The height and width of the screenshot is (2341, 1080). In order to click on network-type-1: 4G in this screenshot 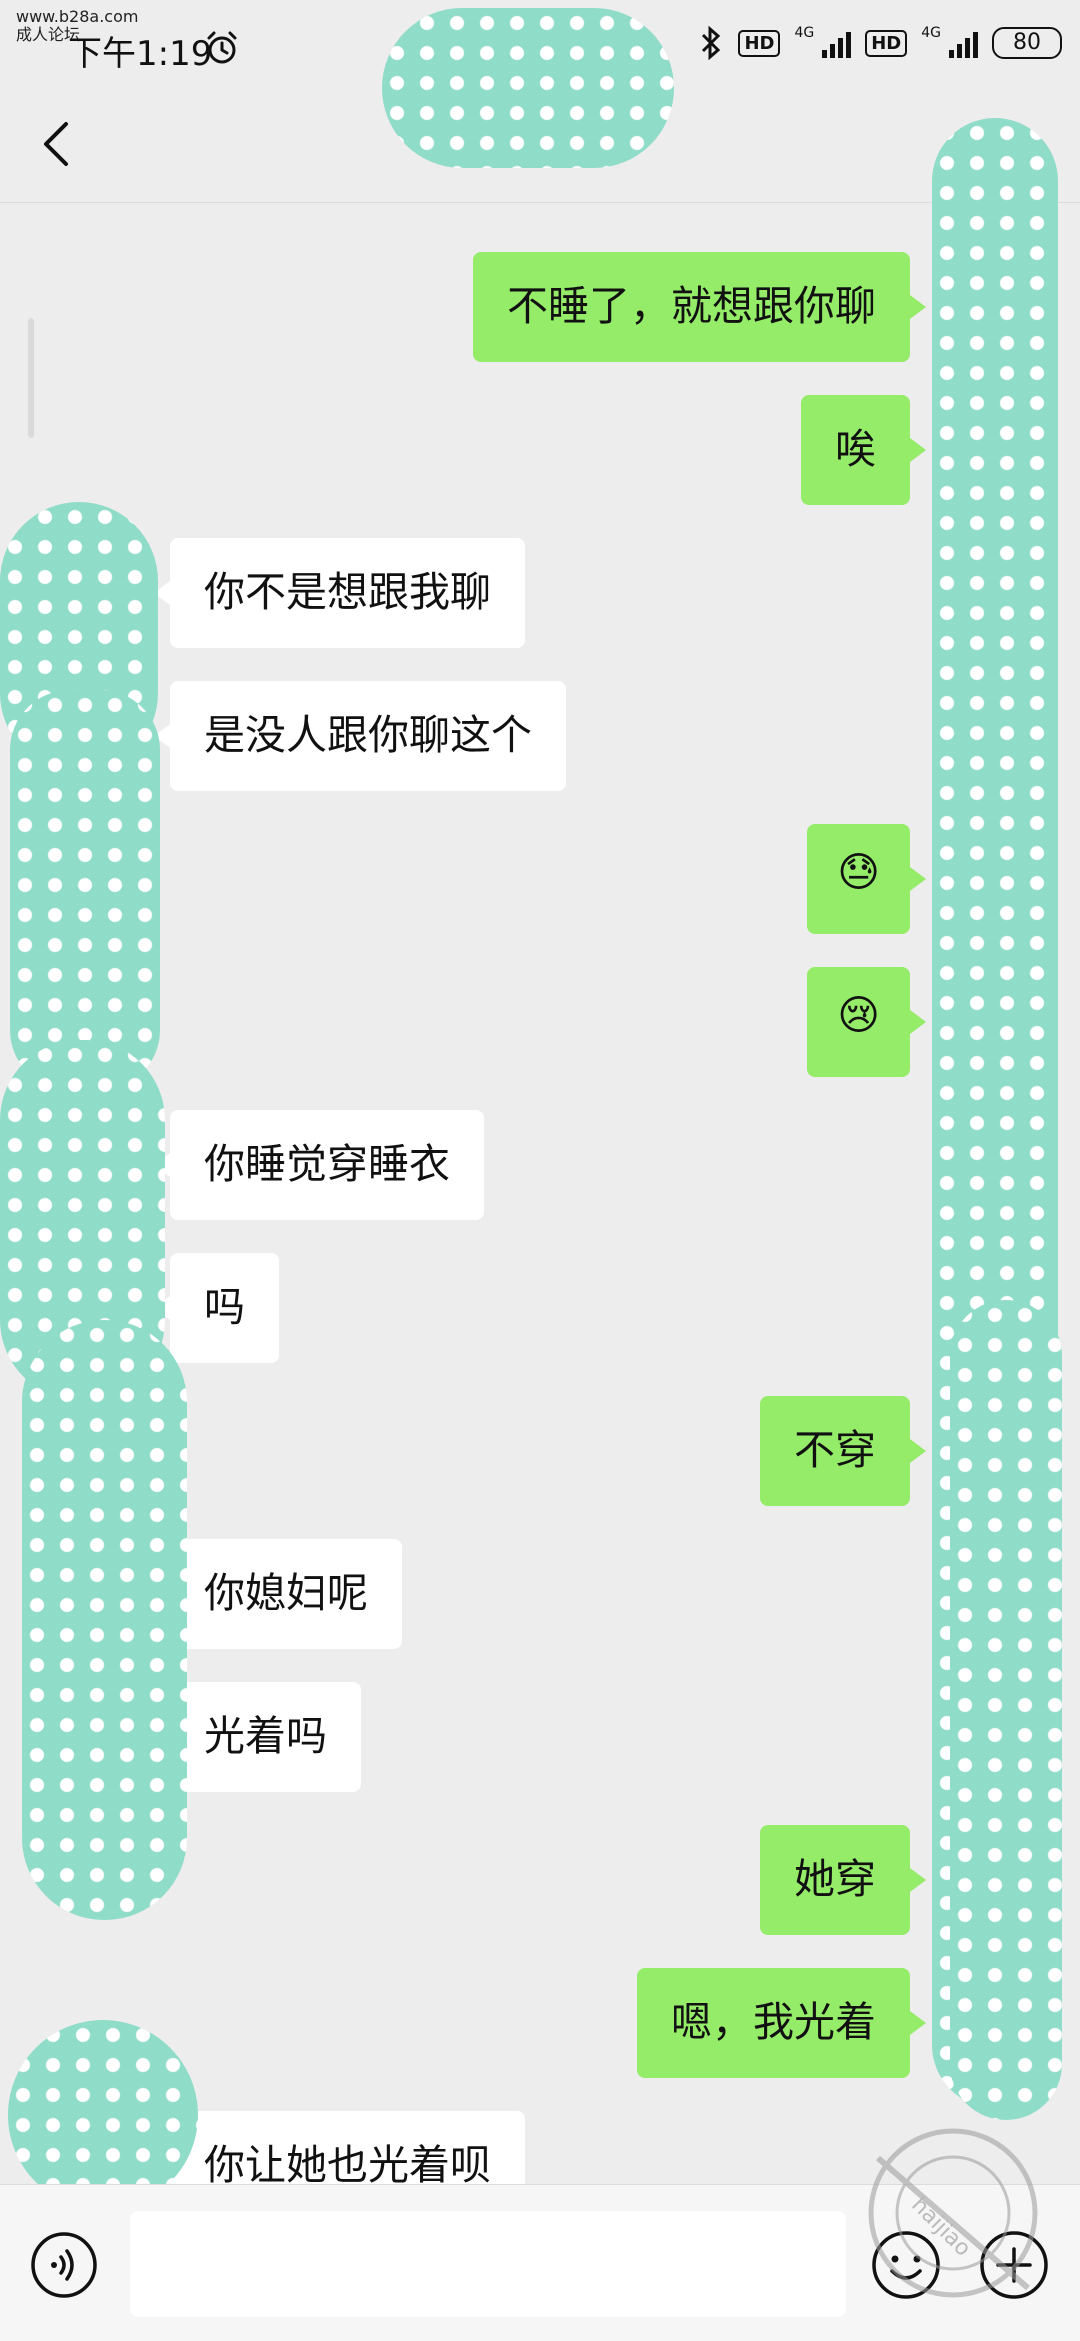, I will do `click(804, 33)`.